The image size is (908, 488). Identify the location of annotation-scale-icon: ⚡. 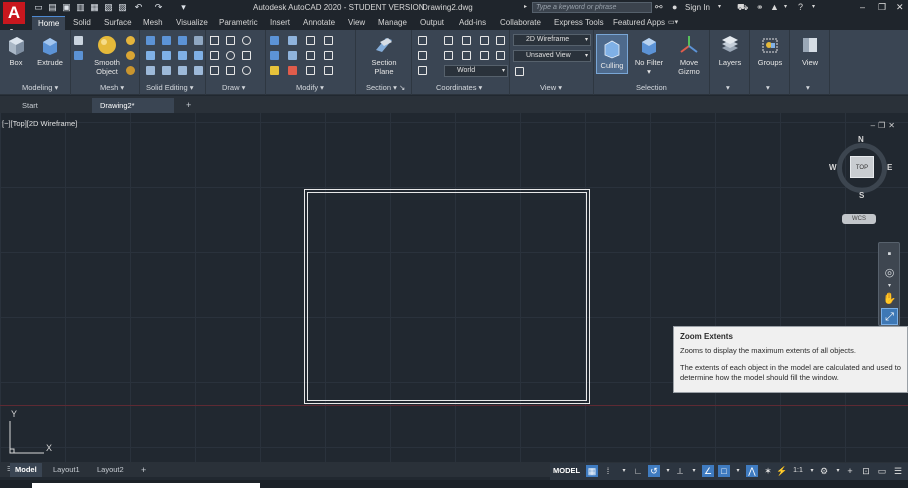
(782, 471).